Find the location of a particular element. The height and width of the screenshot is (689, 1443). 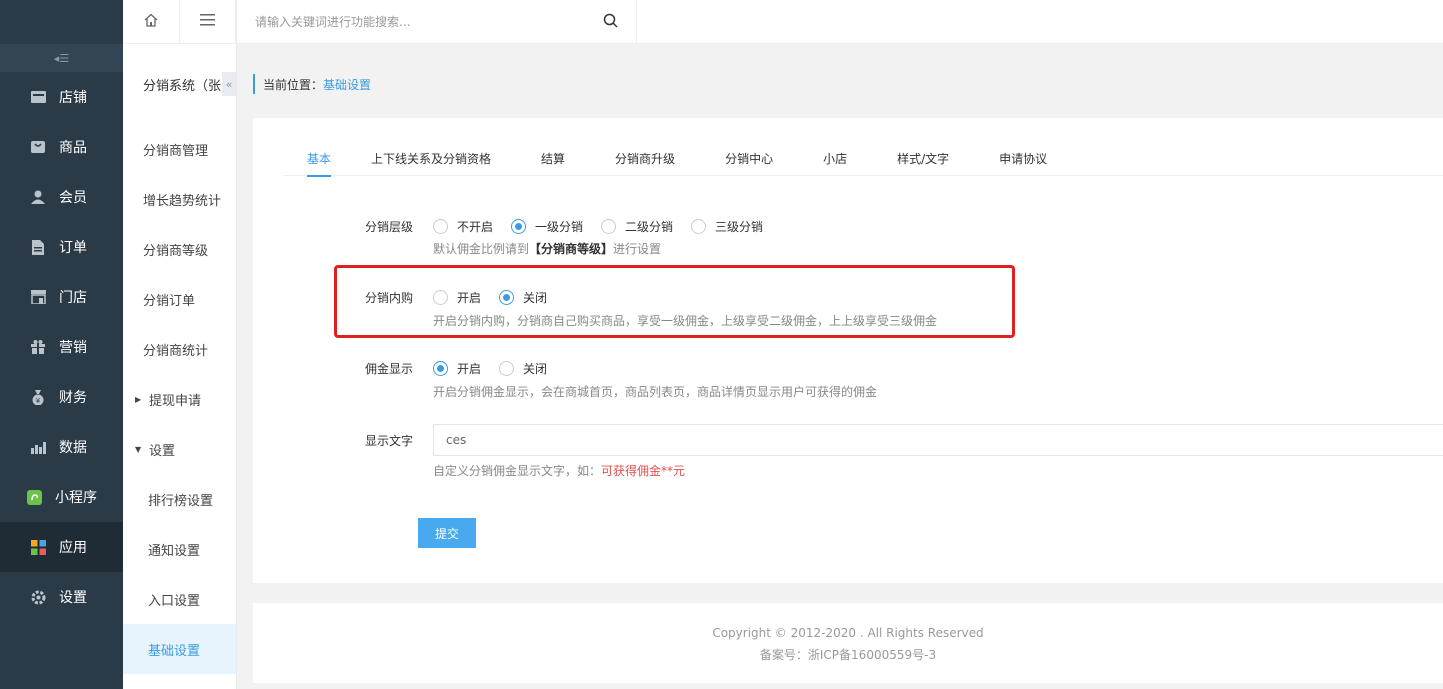

nav-item-miniprogram: 小程序 is located at coordinates (61, 497).